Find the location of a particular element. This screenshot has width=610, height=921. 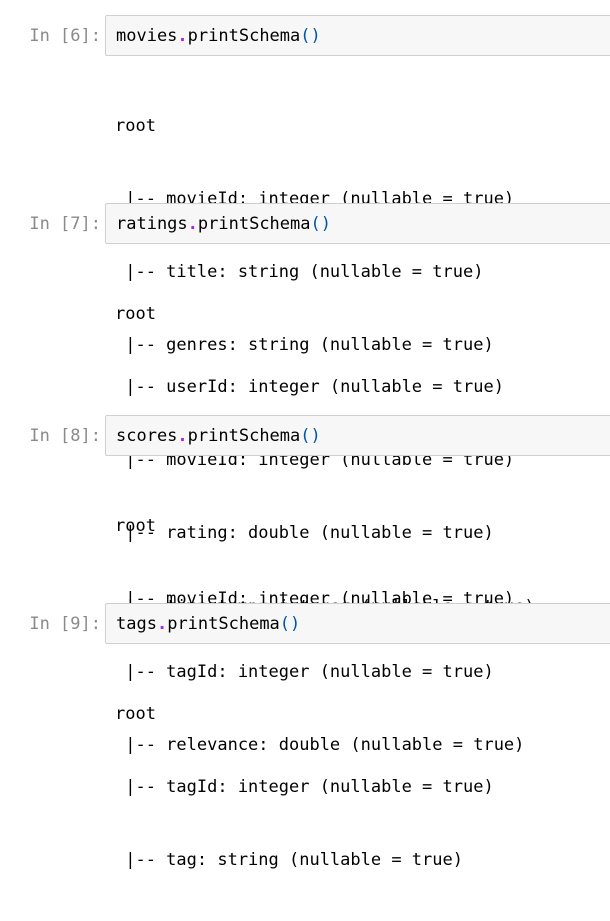

code-input-area: movies.printSchema() is located at coordinates (357, 35).